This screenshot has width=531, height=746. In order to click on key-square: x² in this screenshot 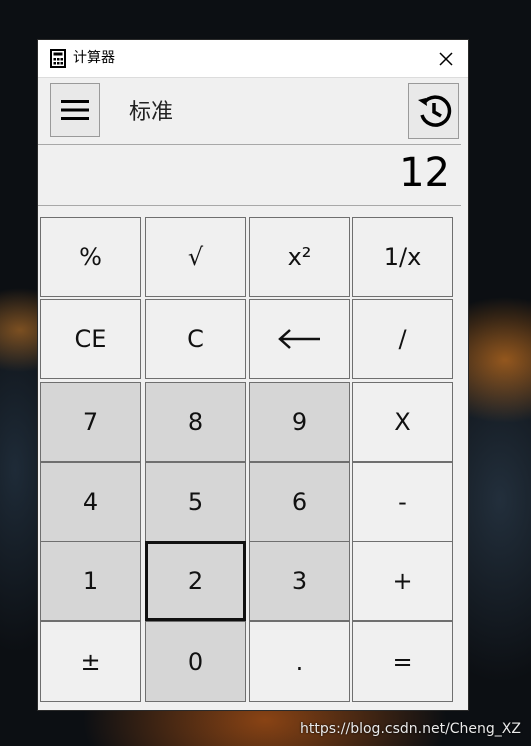, I will do `click(299, 257)`.